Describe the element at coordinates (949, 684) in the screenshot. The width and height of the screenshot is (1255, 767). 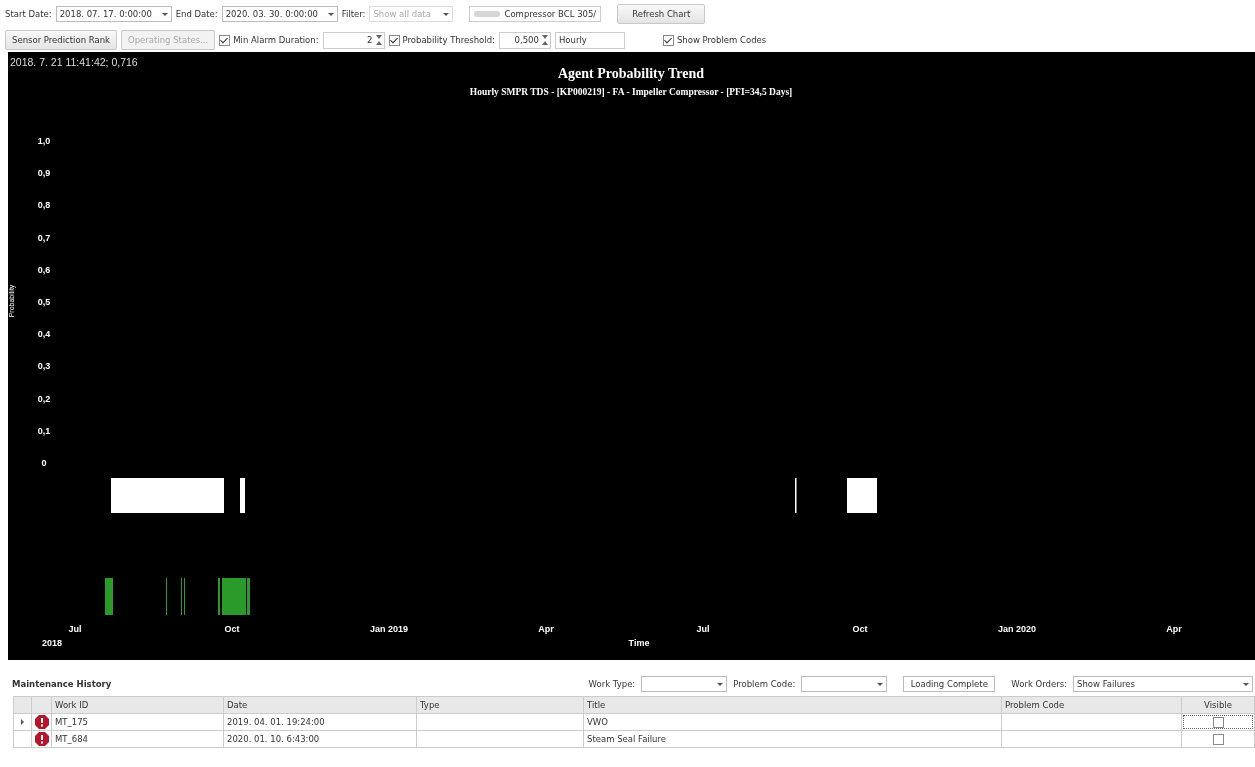
I see `status-field: Loading Complete` at that location.